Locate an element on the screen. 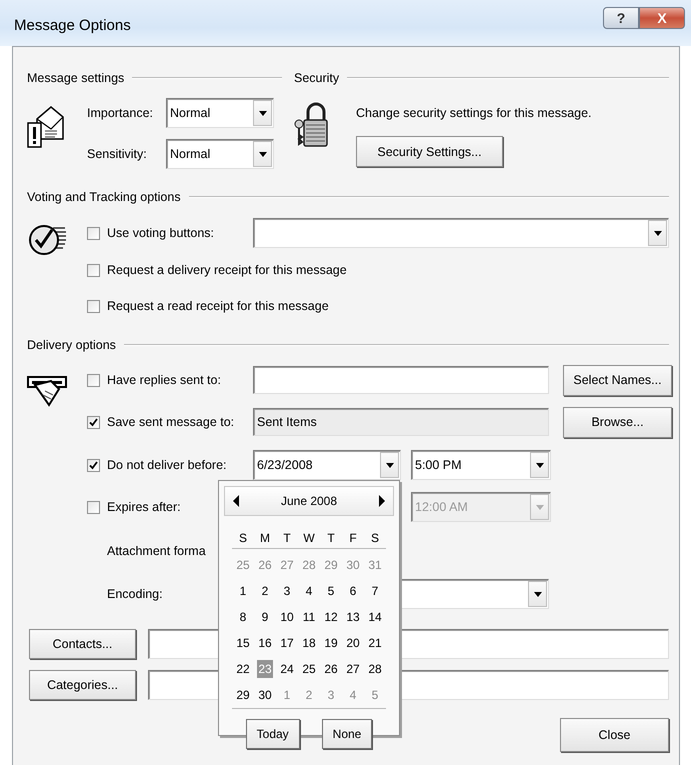  checkbox-label: Save sent message to: is located at coordinates (170, 422).